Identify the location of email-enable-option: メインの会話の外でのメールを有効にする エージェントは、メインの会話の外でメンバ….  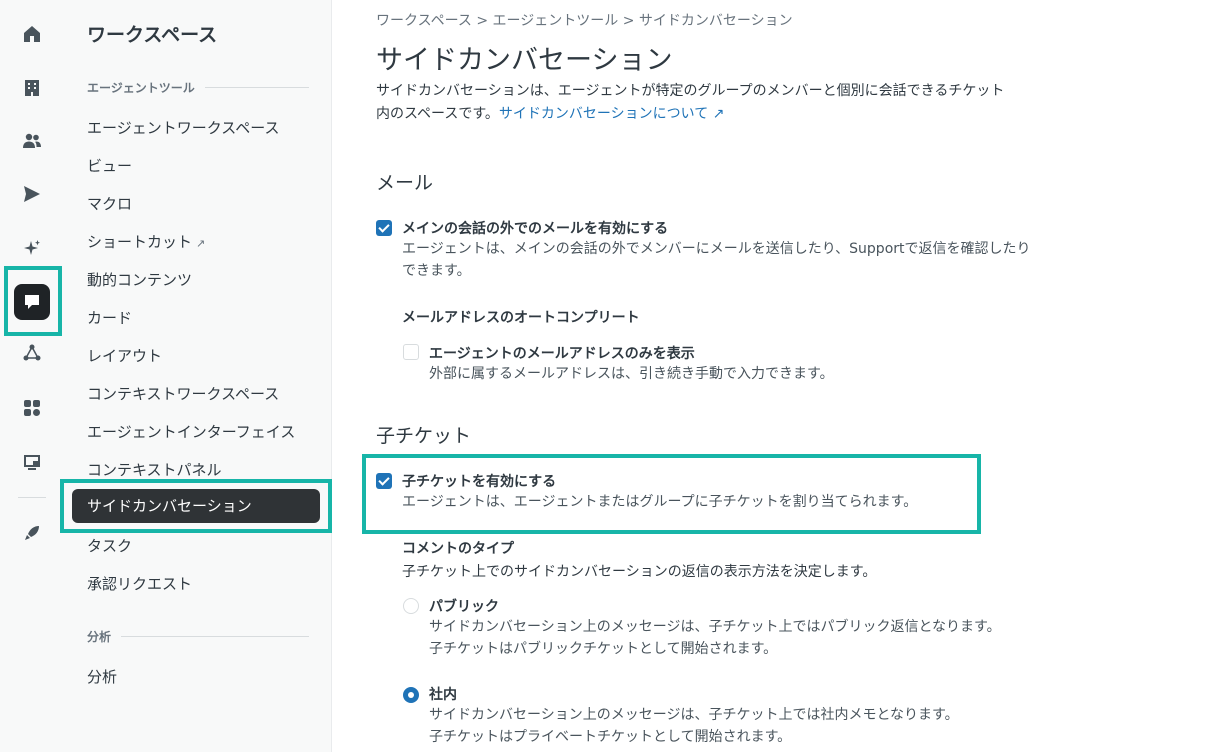
(722, 250).